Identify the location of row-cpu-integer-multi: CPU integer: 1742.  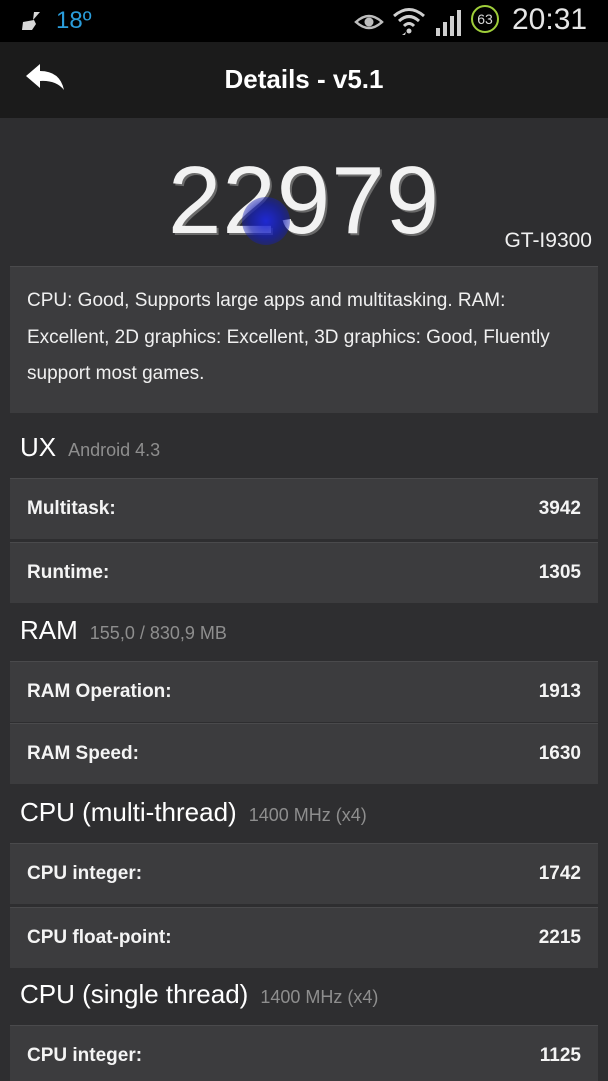
(304, 873).